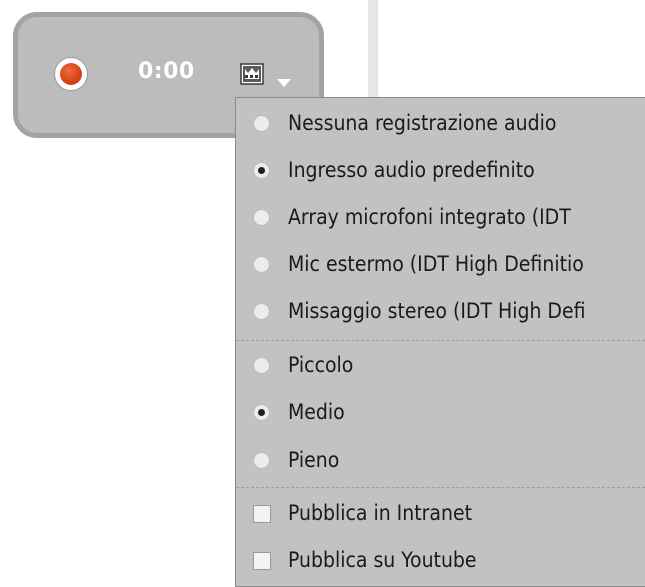 This screenshot has width=645, height=587. What do you see at coordinates (252, 74) in the screenshot?
I see `audio-device-icon` at bounding box center [252, 74].